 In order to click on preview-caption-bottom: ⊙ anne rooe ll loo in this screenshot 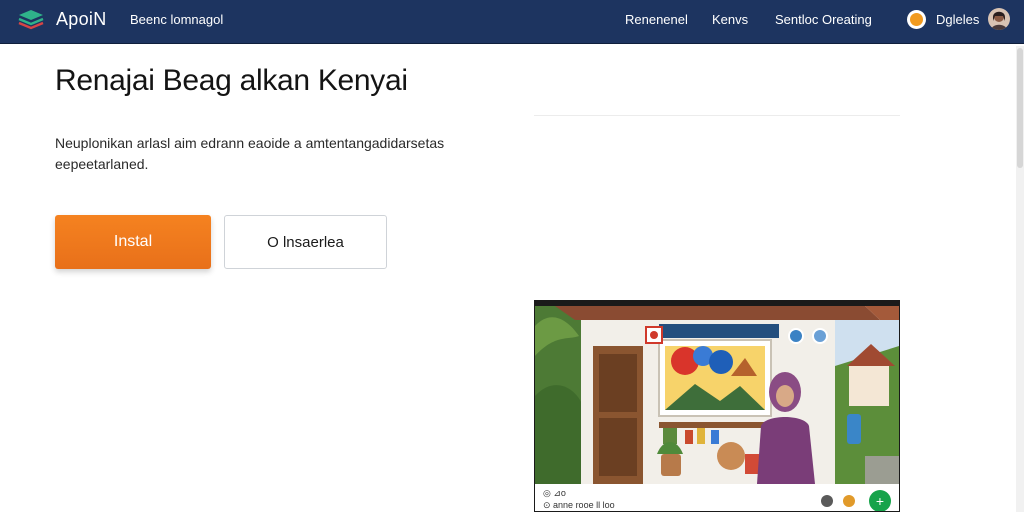, I will do `click(579, 505)`.